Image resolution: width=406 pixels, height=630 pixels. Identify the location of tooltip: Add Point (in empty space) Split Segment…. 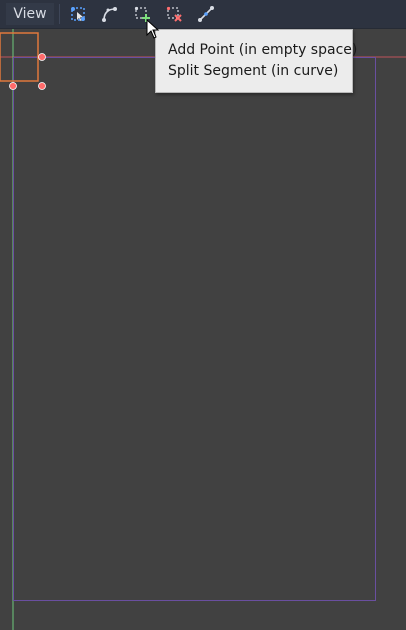
(256, 61).